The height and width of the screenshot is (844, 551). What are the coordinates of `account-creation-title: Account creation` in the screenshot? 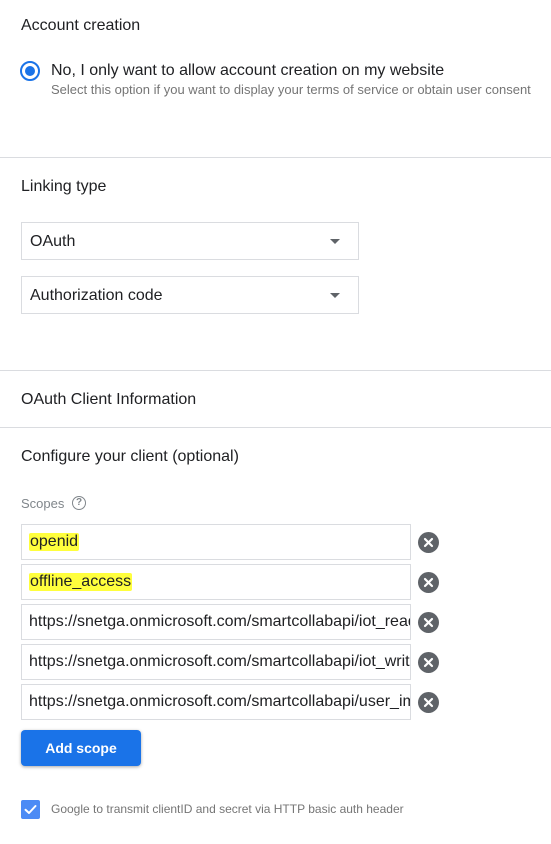 It's located at (81, 25).